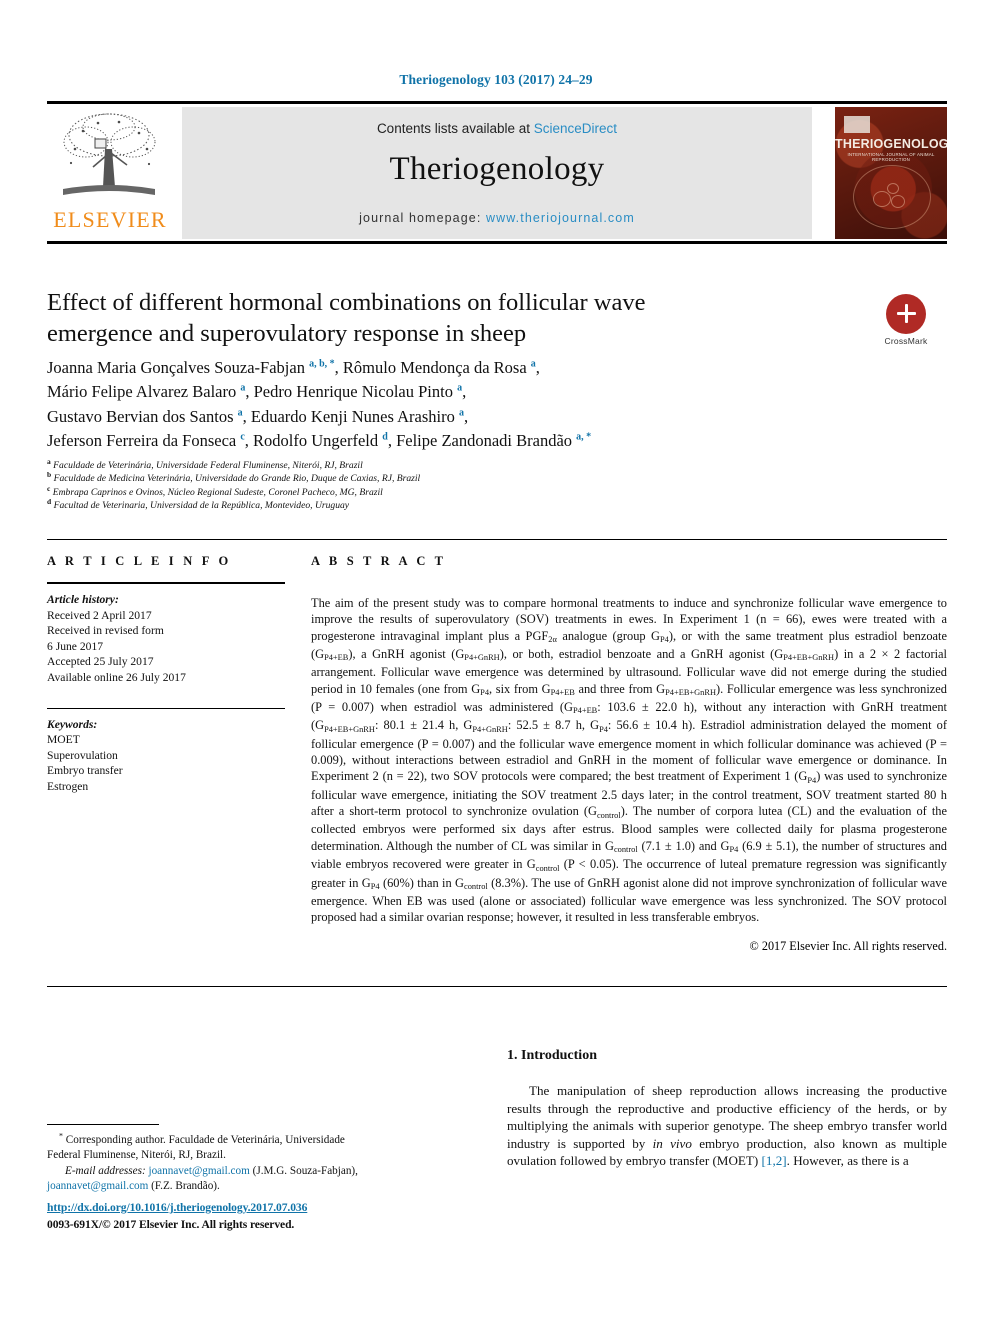 The width and height of the screenshot is (992, 1323). Describe the element at coordinates (110, 219) in the screenshot. I see `elsevier-wordmark: ELSEVIER` at that location.